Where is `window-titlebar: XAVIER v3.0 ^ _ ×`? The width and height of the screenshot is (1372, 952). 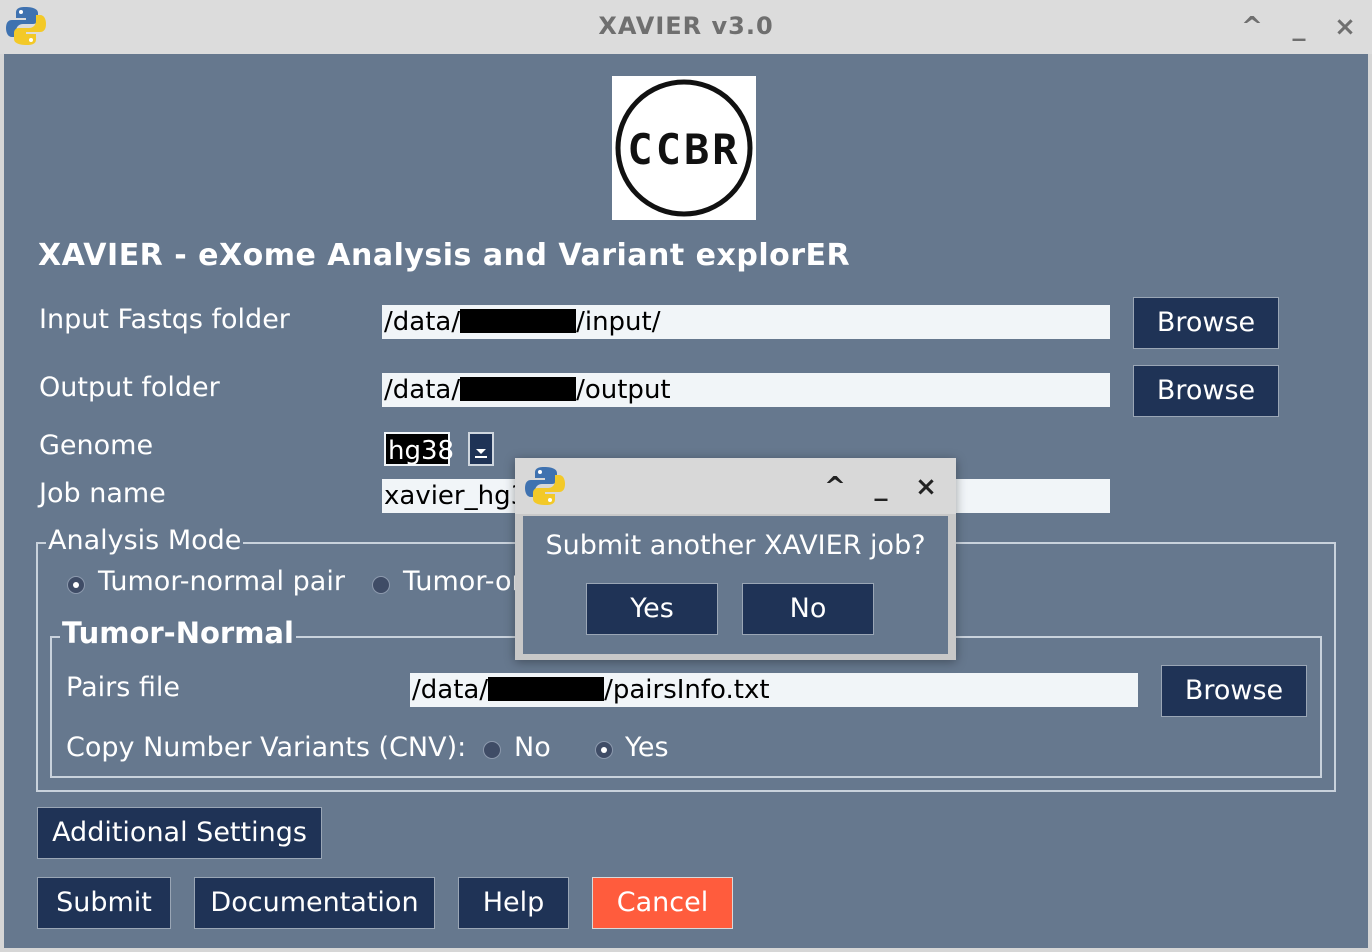
window-titlebar: XAVIER v3.0 ^ _ × is located at coordinates (686, 27).